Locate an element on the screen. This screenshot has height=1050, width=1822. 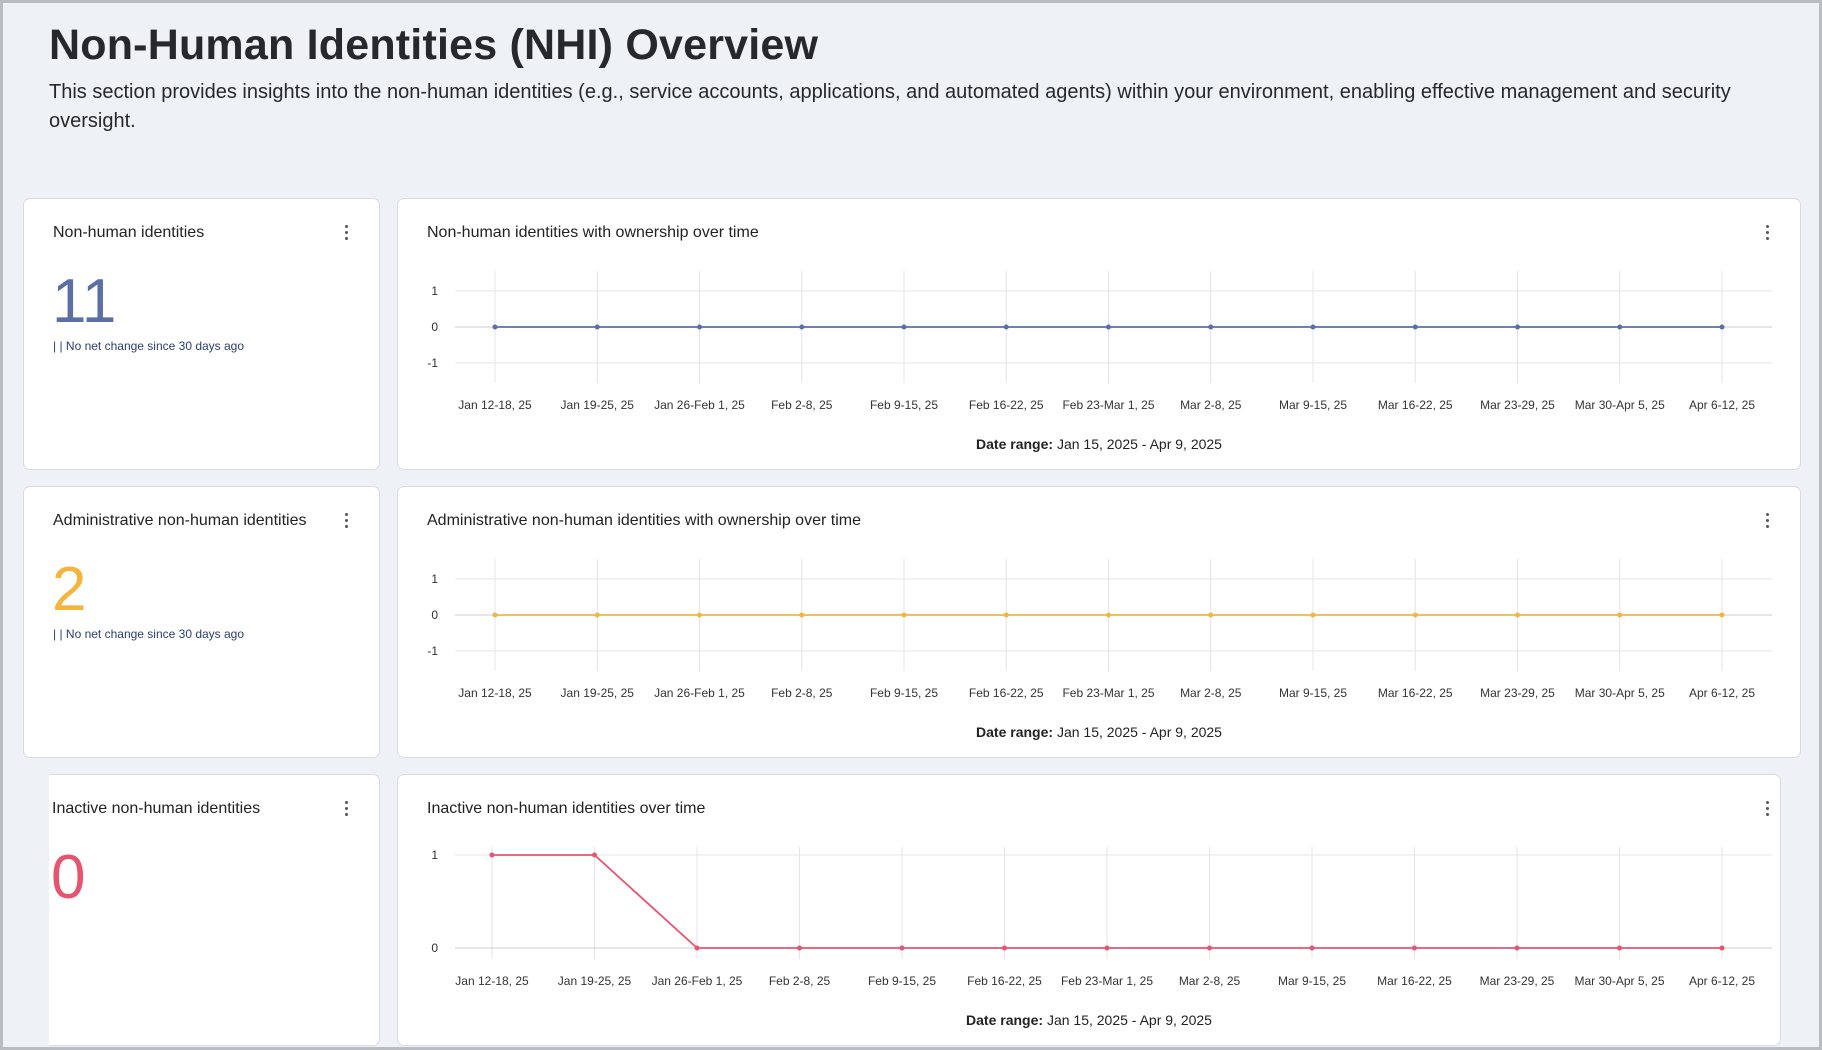
card-inactive-nhi: Inactive non-human identities 0 is located at coordinates (214, 910).